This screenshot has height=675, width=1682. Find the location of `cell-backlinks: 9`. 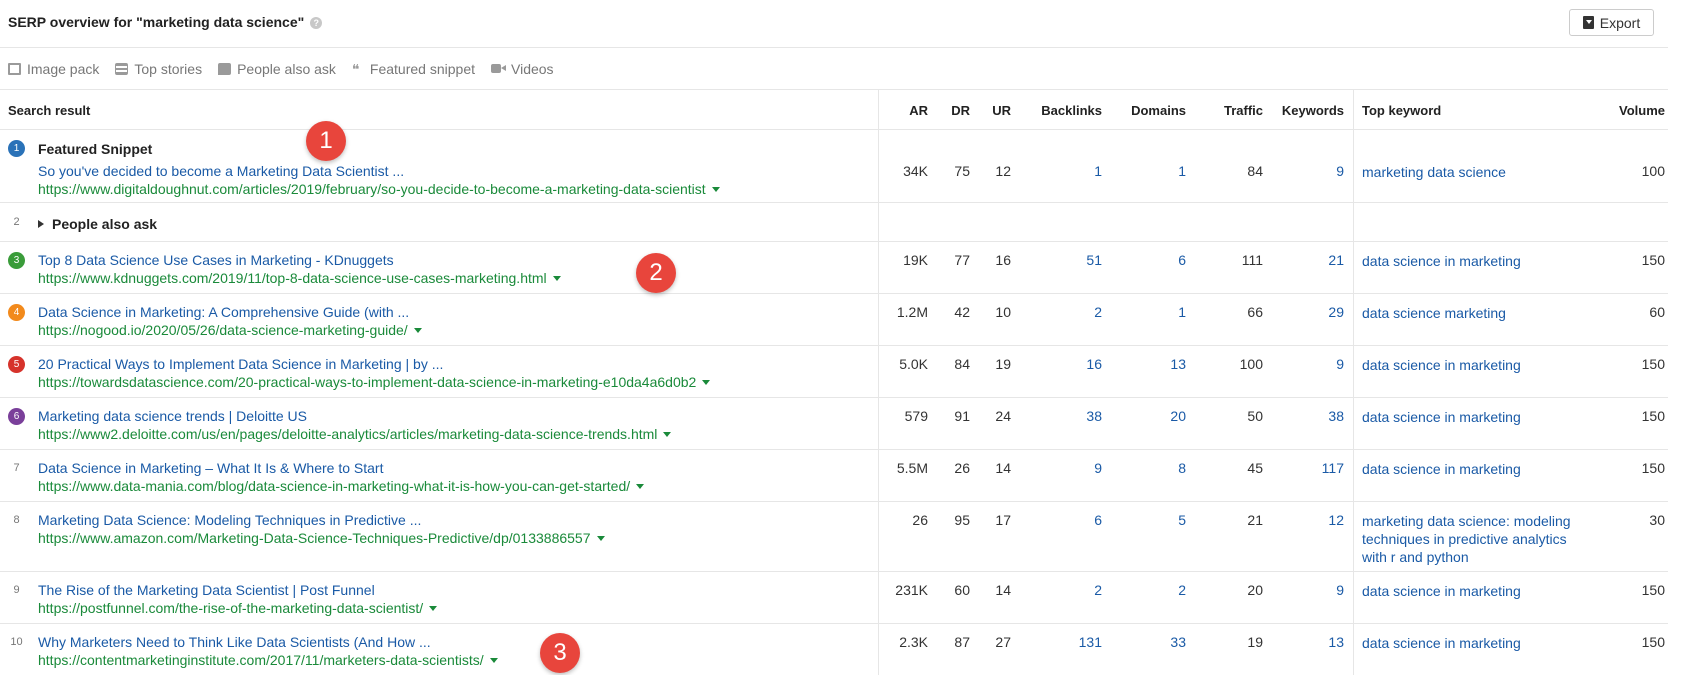

cell-backlinks: 9 is located at coordinates (1071, 468).